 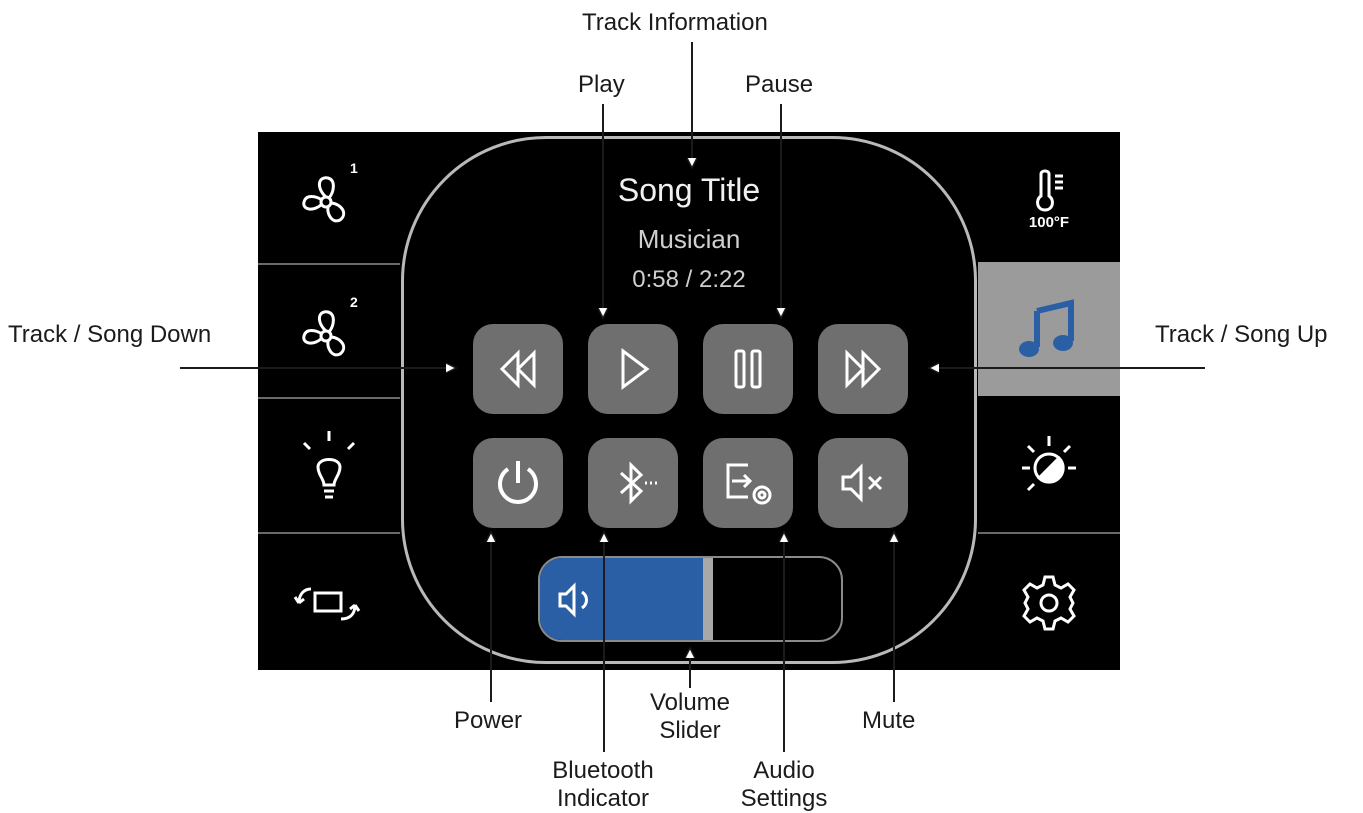 What do you see at coordinates (784, 770) in the screenshot?
I see `label-audio-line1: Audio` at bounding box center [784, 770].